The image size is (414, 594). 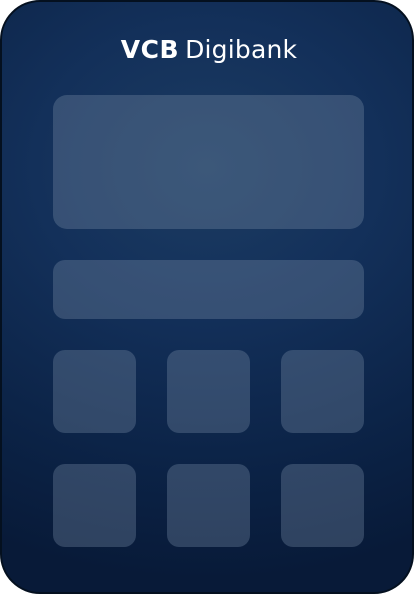 I want to click on bar-placeholder, so click(x=208, y=289).